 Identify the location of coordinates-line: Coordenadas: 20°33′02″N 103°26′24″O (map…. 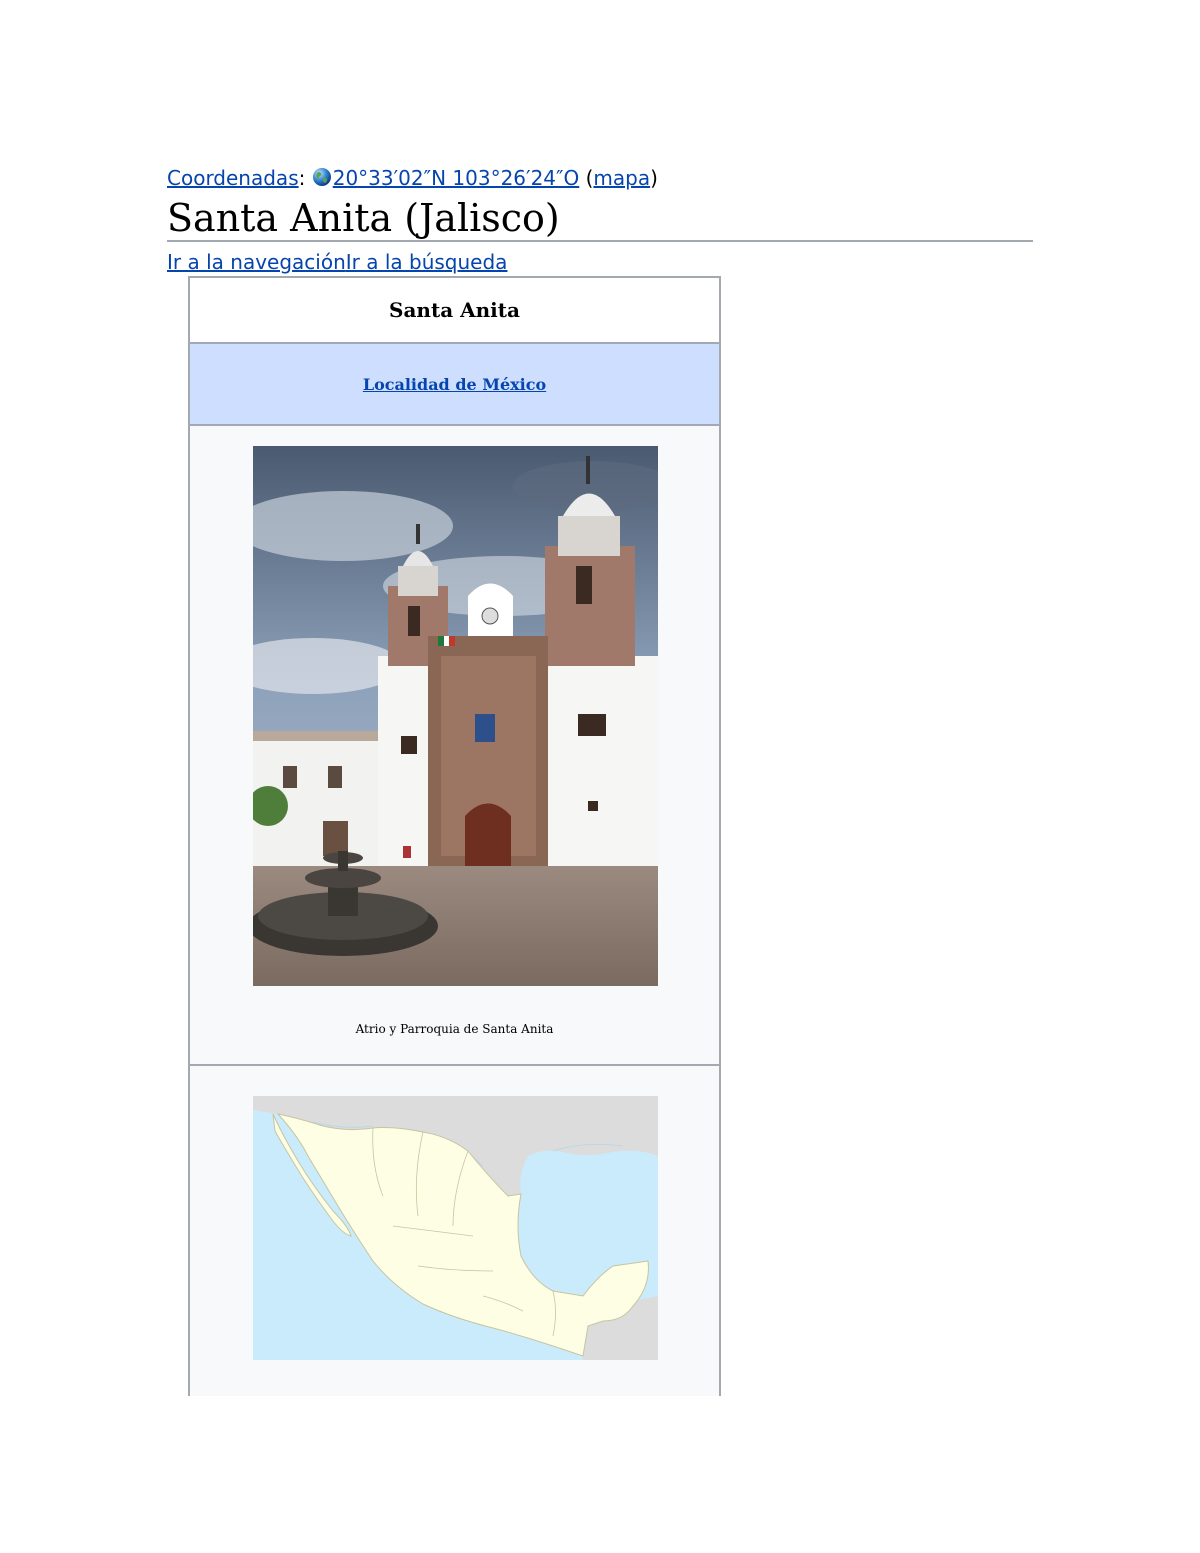
(412, 178).